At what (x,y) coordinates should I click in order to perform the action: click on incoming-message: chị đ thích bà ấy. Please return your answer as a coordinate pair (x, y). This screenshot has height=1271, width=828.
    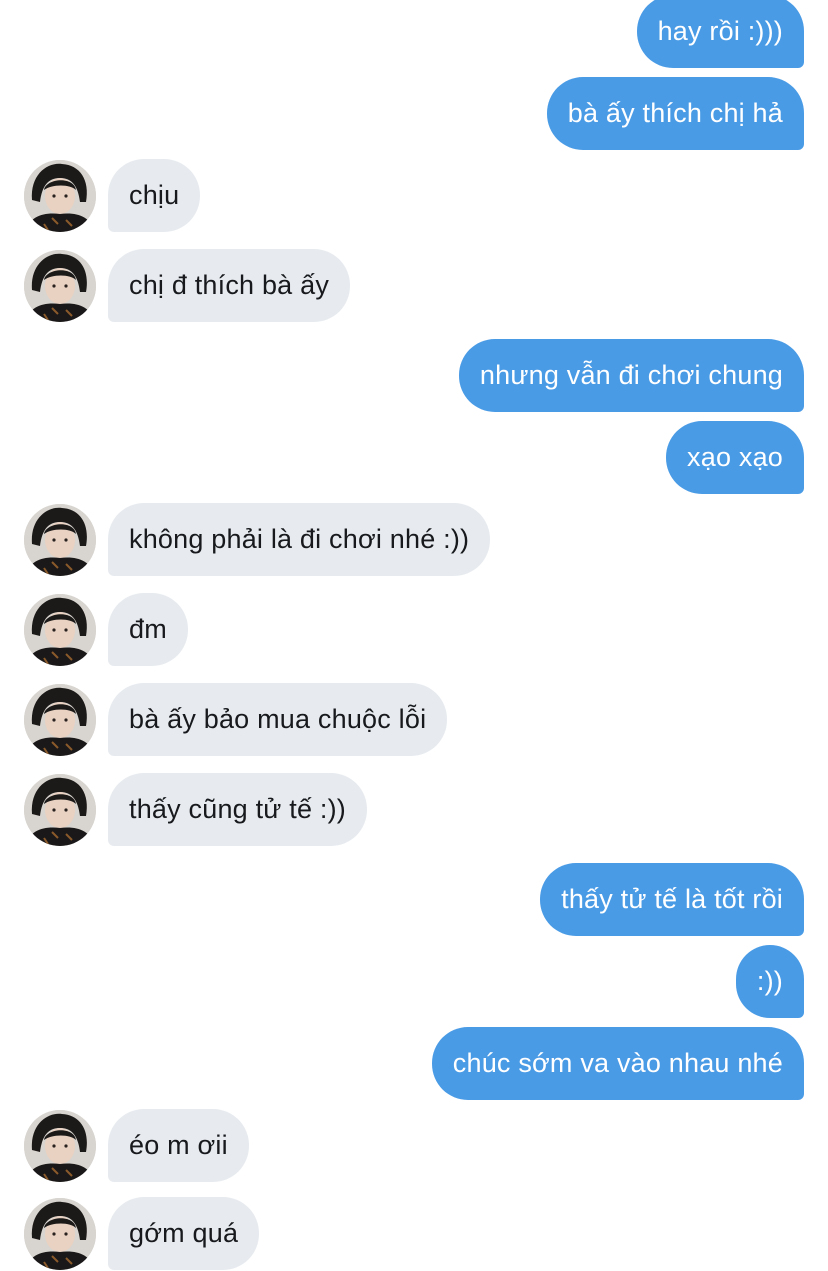
    Looking at the image, I should click on (229, 285).